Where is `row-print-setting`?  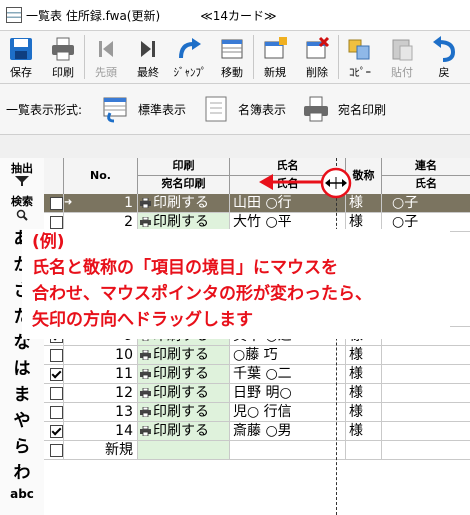 row-print-setting is located at coordinates (184, 450).